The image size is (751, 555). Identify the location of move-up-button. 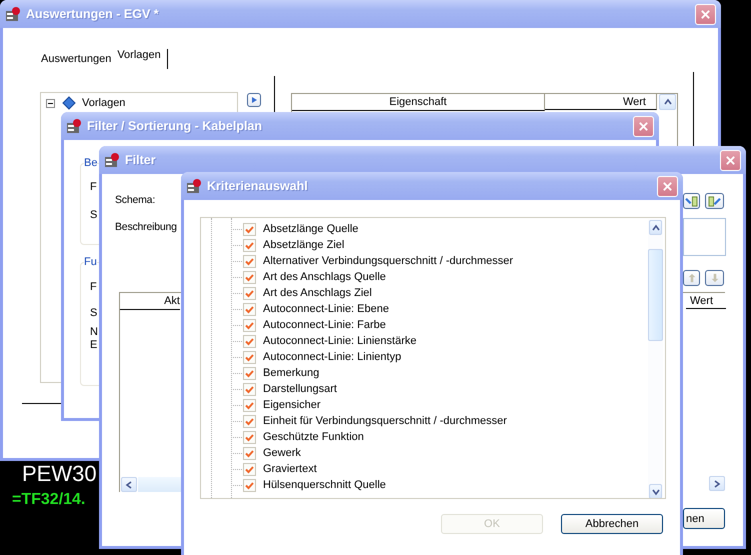
(691, 278).